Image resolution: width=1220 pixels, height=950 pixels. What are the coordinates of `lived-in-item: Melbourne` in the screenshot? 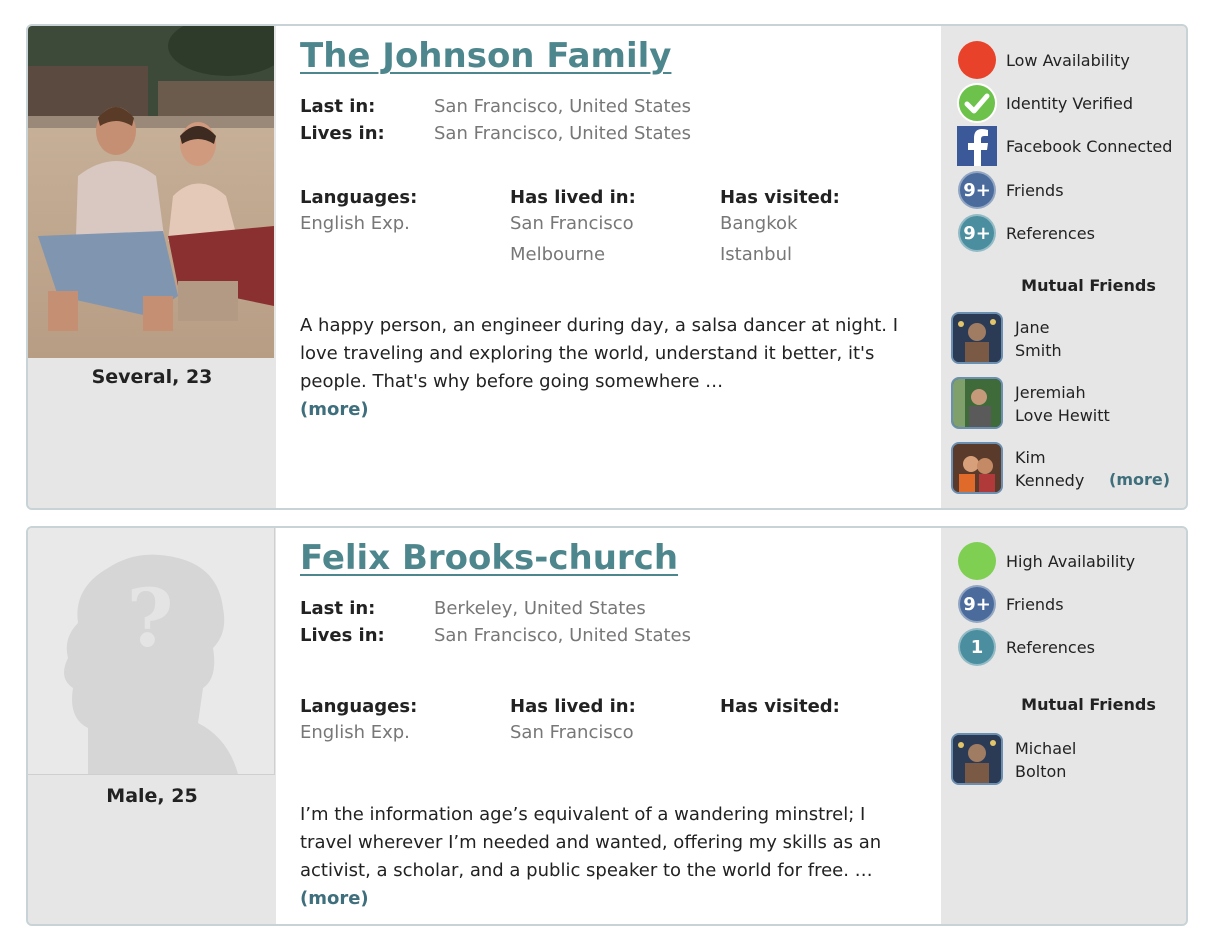 It's located at (558, 254).